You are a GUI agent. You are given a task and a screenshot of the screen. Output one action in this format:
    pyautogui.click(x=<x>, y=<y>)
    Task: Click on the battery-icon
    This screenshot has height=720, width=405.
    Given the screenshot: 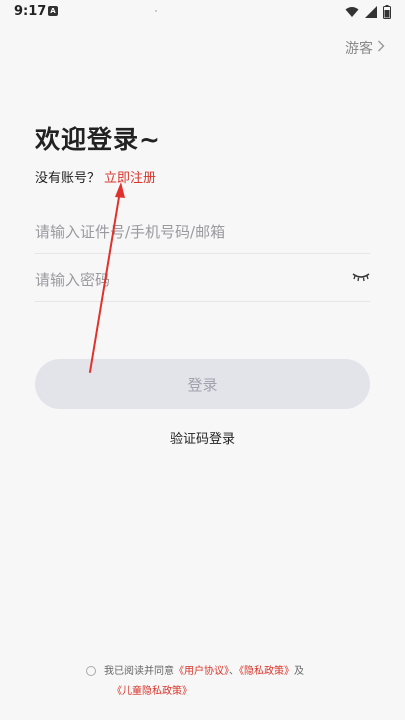 What is the action you would take?
    pyautogui.click(x=387, y=14)
    